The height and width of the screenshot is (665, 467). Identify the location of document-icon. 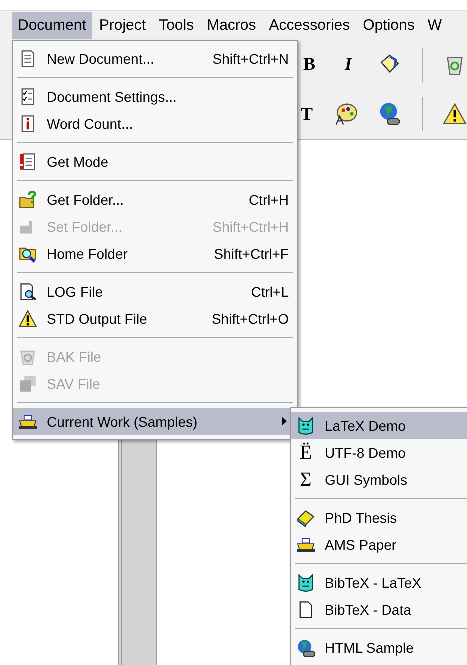
(28, 59).